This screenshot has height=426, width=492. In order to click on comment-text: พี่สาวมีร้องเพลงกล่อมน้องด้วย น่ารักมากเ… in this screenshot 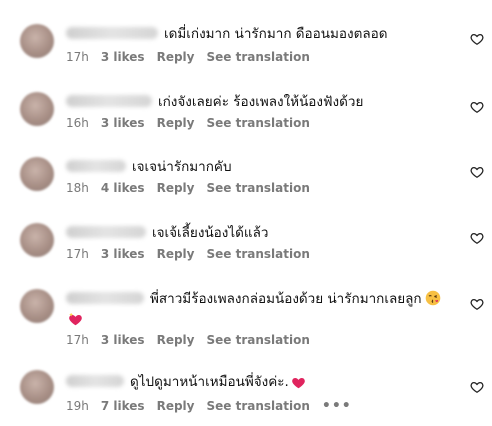, I will do `click(286, 299)`.